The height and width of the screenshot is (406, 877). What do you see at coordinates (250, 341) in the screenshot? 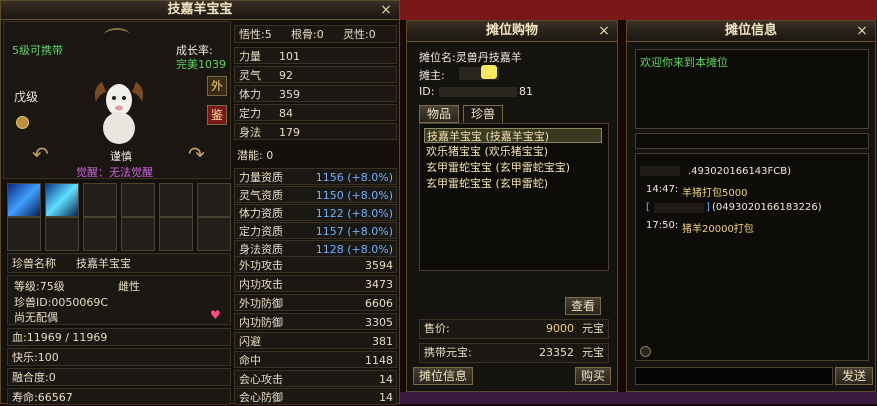
I see `combat-label: 闪避` at bounding box center [250, 341].